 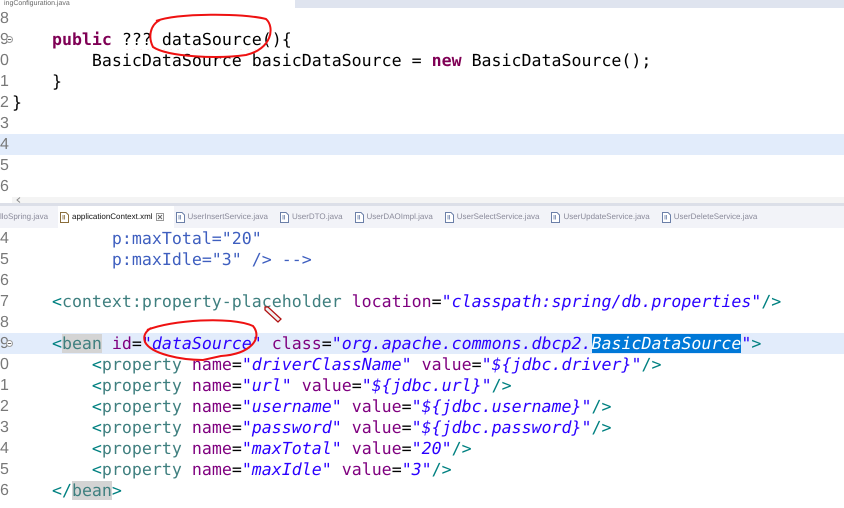 What do you see at coordinates (5, 302) in the screenshot?
I see `line-number: 7` at bounding box center [5, 302].